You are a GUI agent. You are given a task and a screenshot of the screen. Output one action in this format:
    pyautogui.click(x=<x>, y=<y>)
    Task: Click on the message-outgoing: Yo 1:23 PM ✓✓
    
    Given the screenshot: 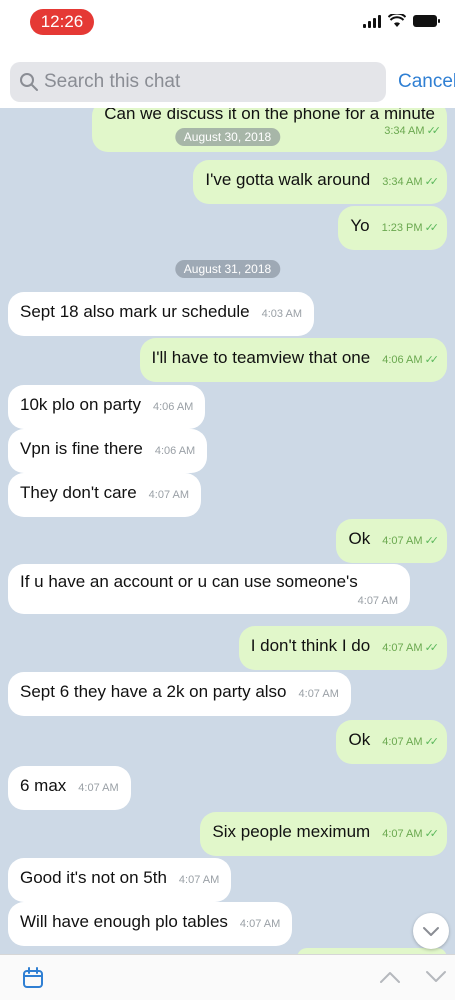 What is the action you would take?
    pyautogui.click(x=392, y=228)
    